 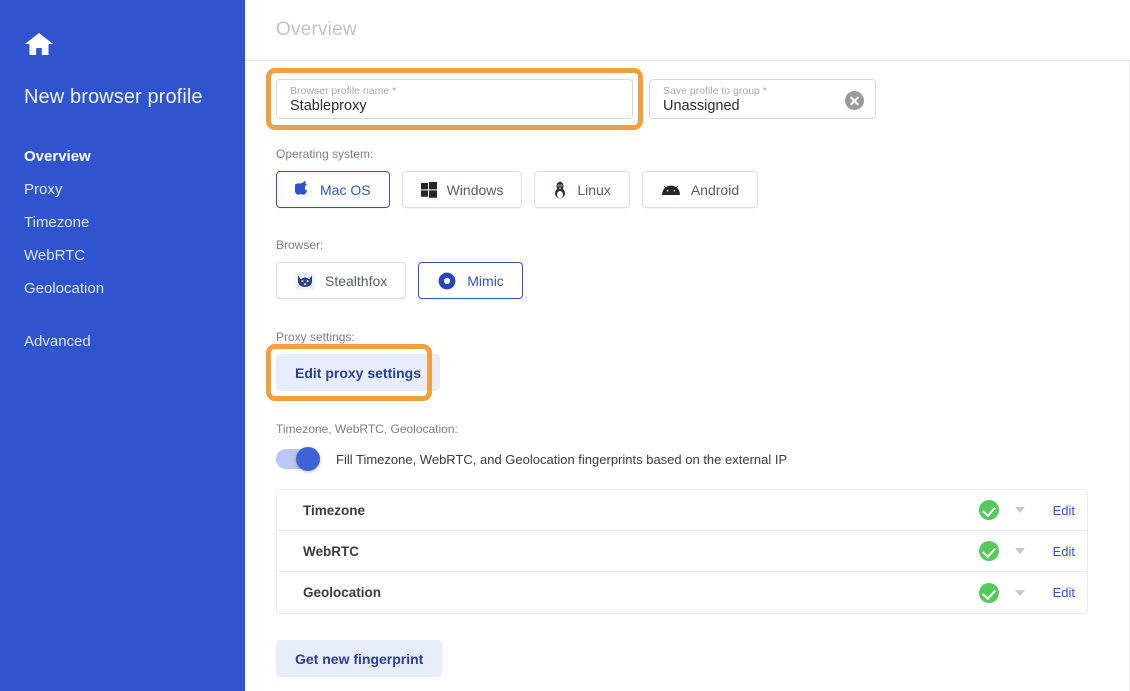 What do you see at coordinates (671, 190) in the screenshot?
I see `android-icon` at bounding box center [671, 190].